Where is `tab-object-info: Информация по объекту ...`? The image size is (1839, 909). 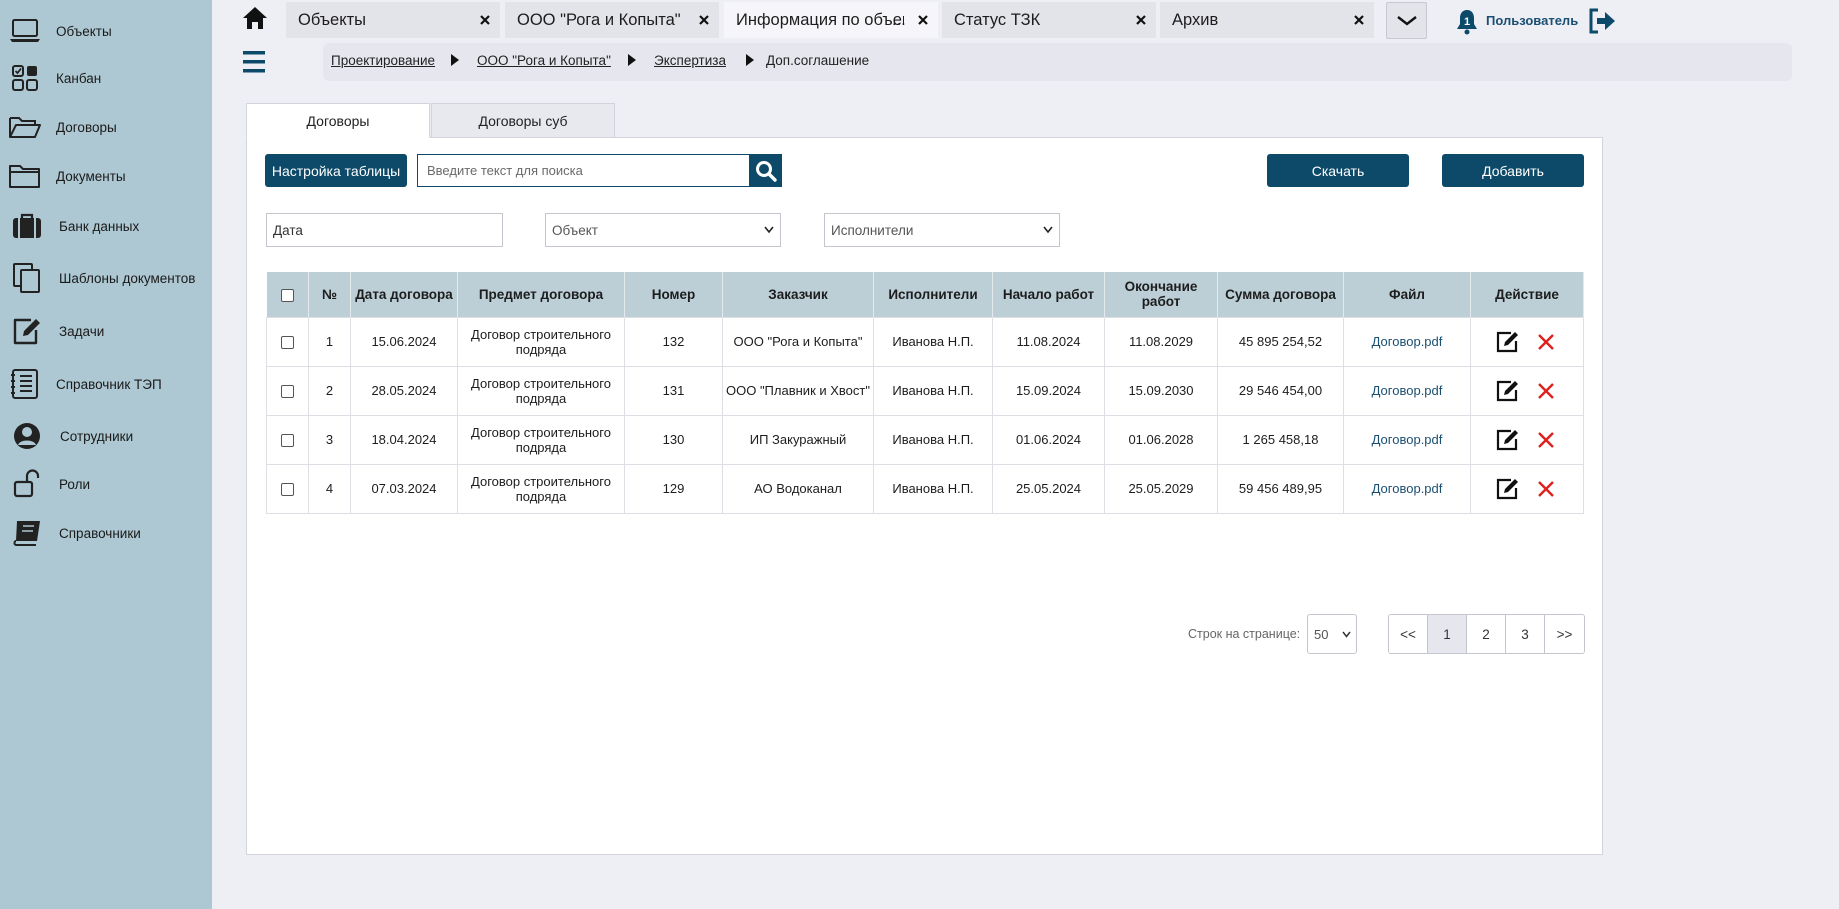
tab-object-info: Информация по объекту ... is located at coordinates (831, 20).